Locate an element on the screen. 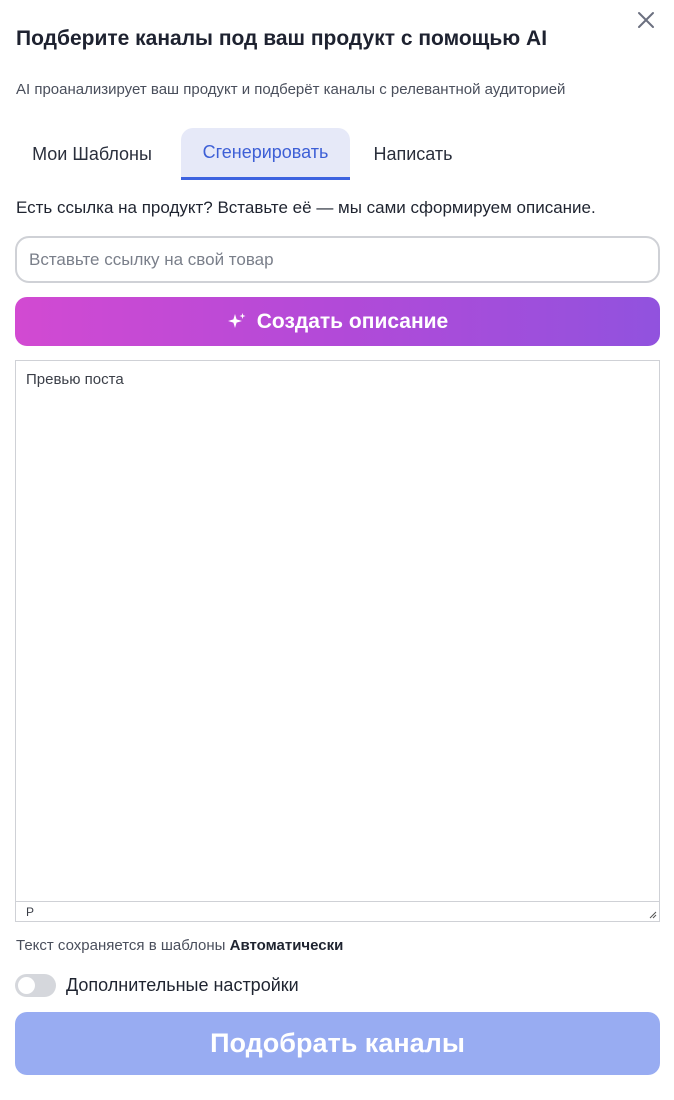  close-button is located at coordinates (646, 20).